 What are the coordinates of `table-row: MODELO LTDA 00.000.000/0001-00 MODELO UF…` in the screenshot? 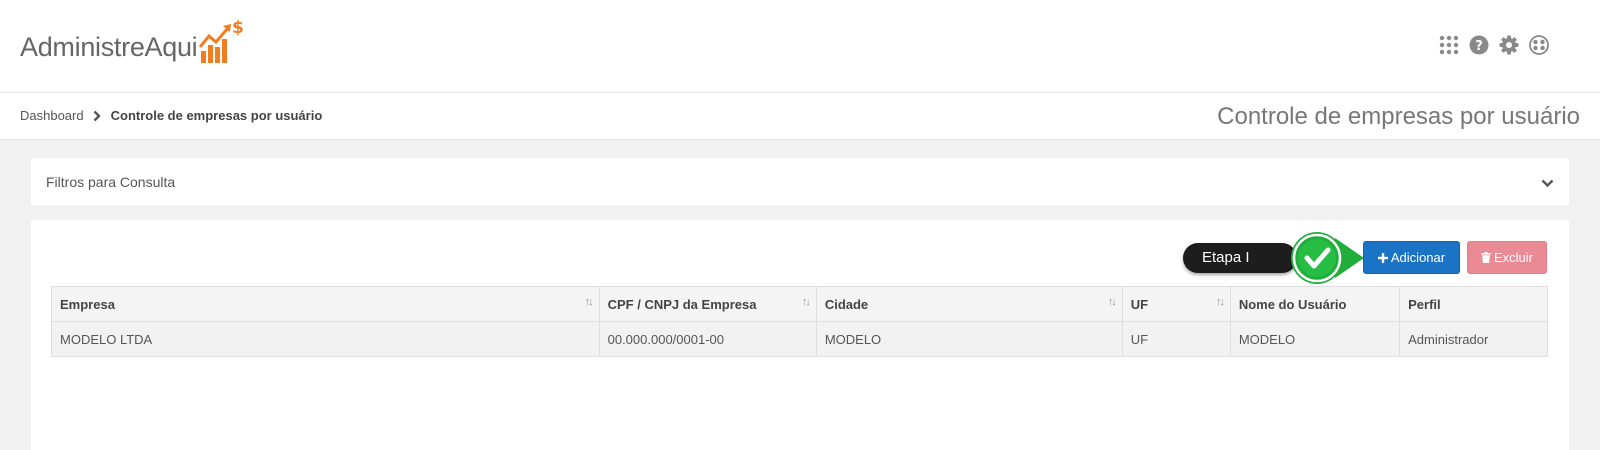 It's located at (799, 339).